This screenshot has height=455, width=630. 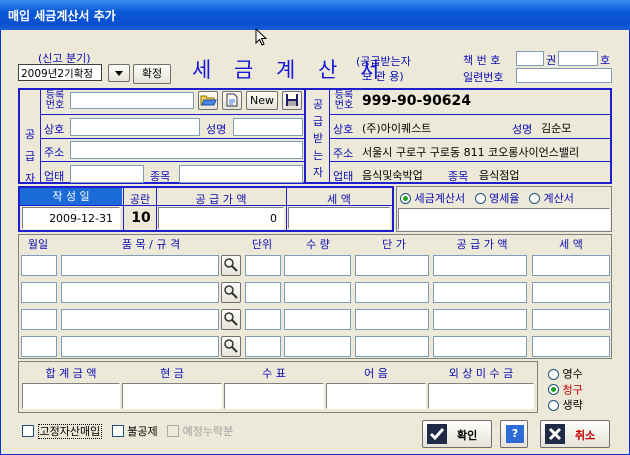 What do you see at coordinates (263, 292) in the screenshot?
I see `items-row-2-unit-input` at bounding box center [263, 292].